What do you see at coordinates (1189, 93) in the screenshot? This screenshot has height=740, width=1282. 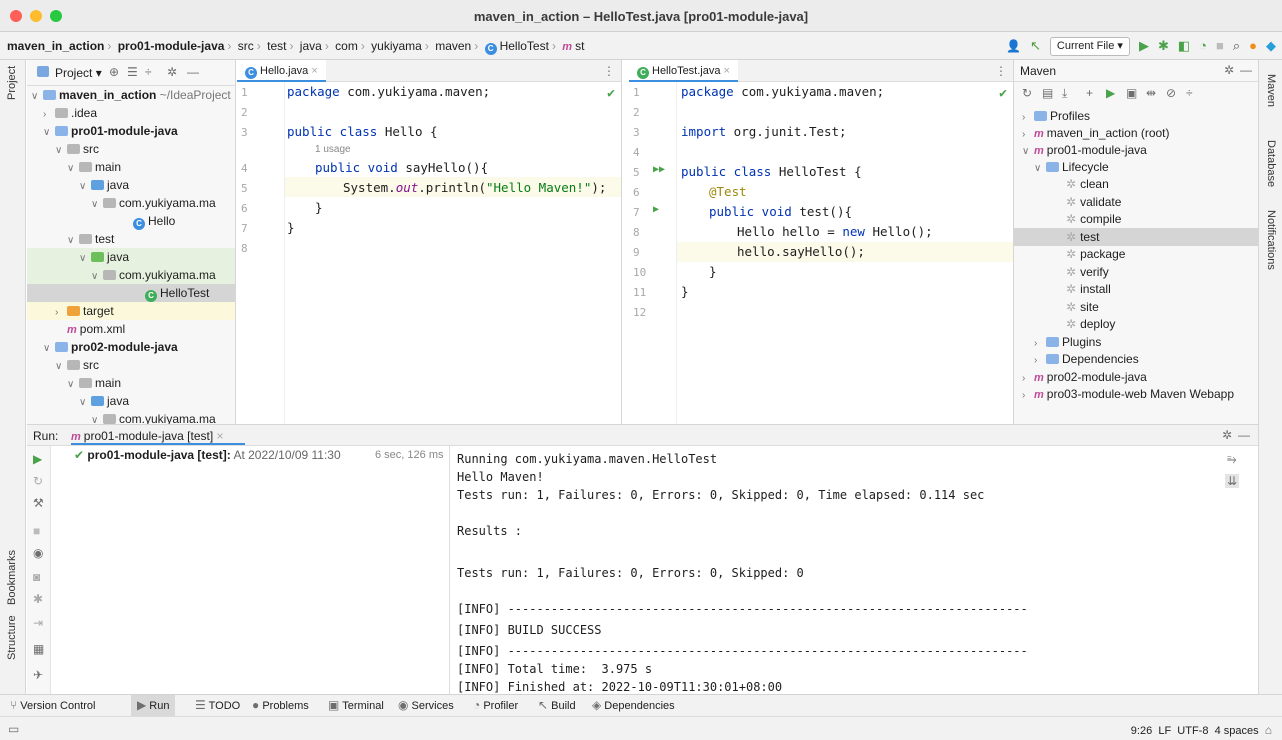 I see `collapse-icon: ÷` at bounding box center [1189, 93].